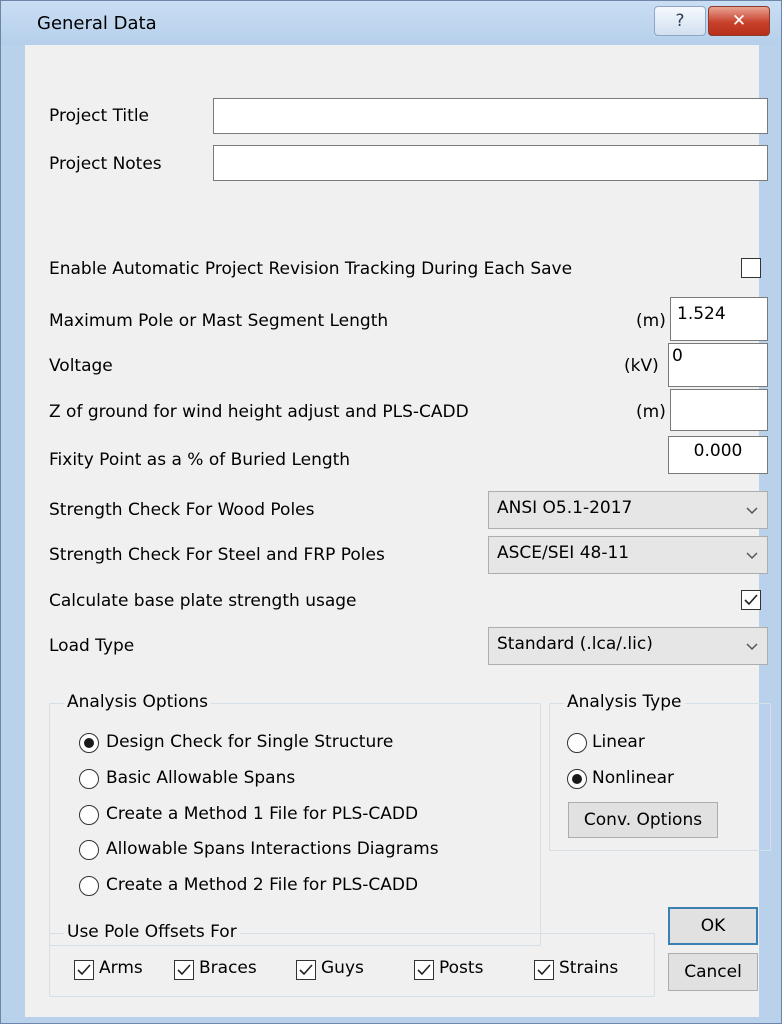 This screenshot has height=1024, width=782. I want to click on checkbox-arms, so click(84, 970).